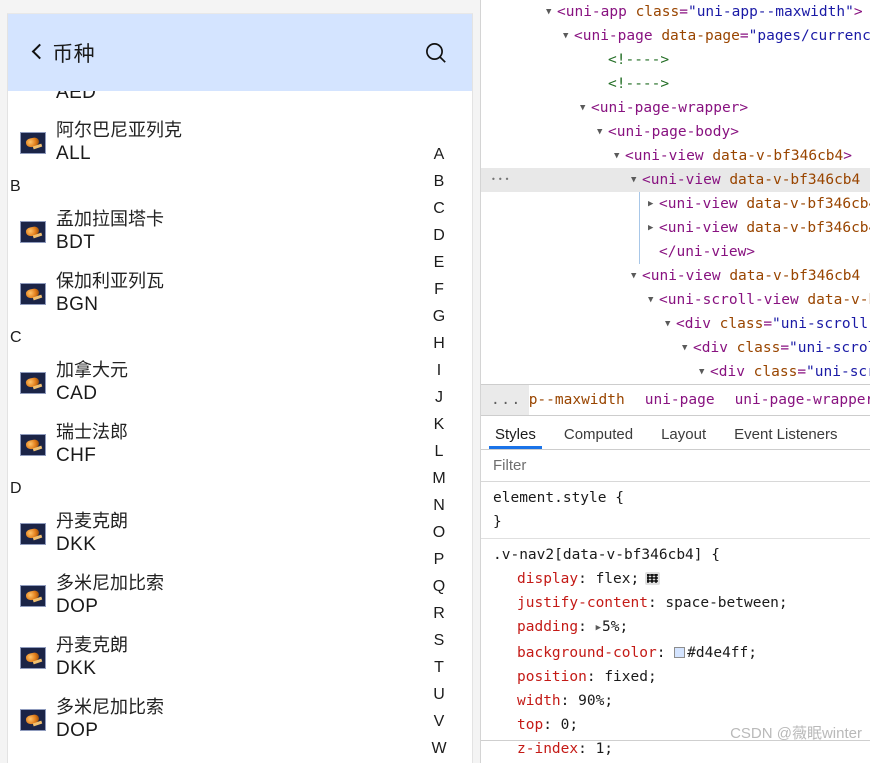 The height and width of the screenshot is (763, 870). I want to click on css-property-value: 90%;, so click(595, 701).